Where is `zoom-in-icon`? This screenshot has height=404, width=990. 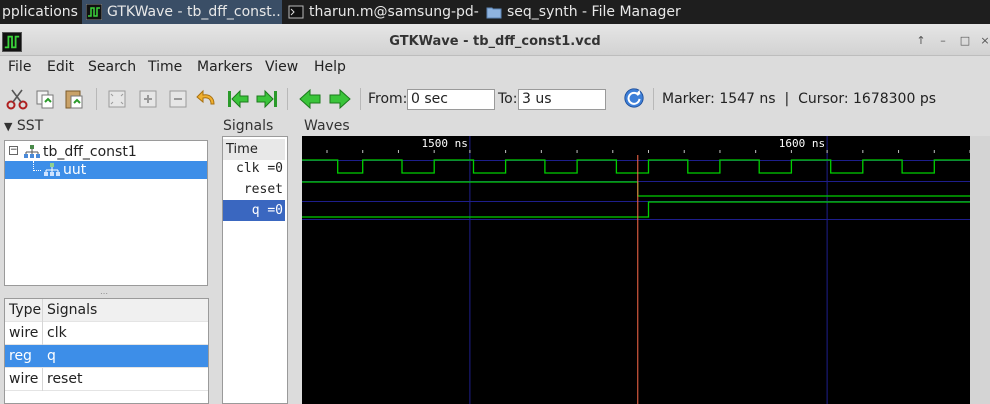 zoom-in-icon is located at coordinates (148, 99).